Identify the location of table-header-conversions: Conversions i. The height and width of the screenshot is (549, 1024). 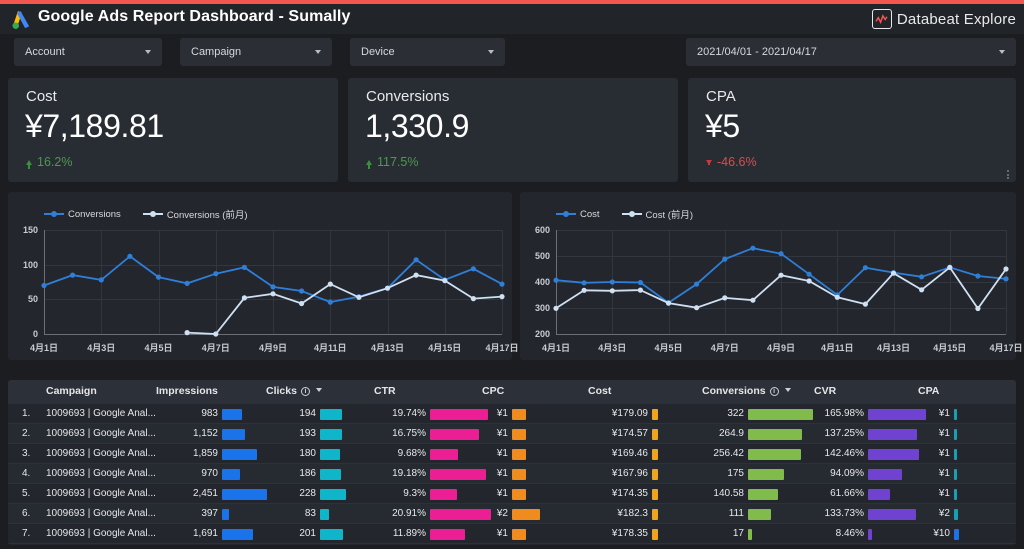
(746, 391).